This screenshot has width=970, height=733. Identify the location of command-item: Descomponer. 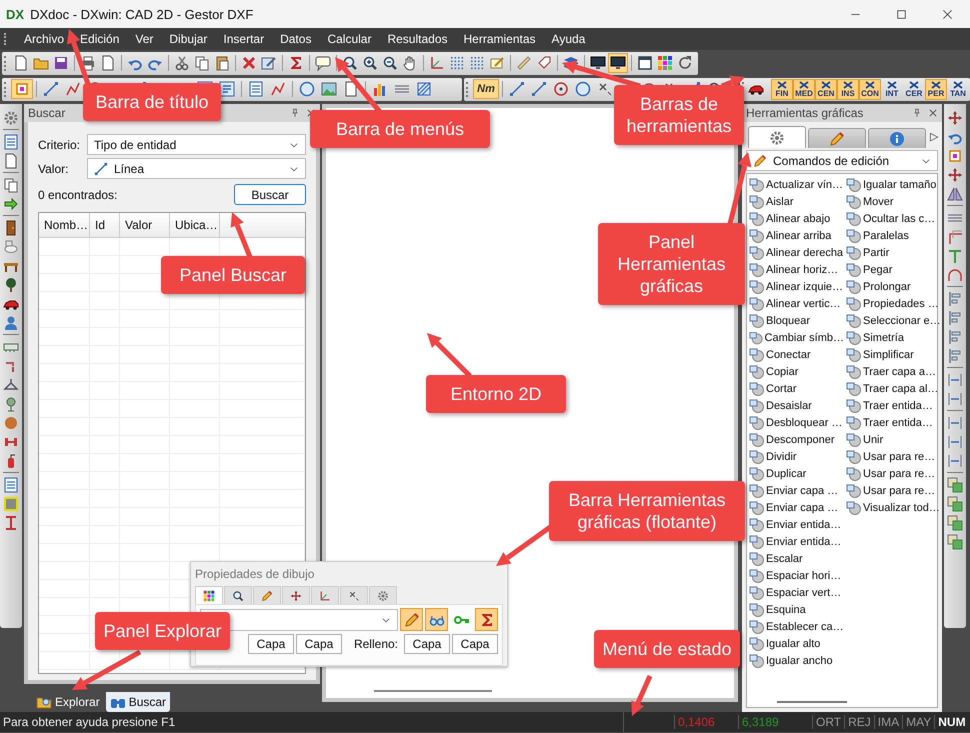
(800, 440).